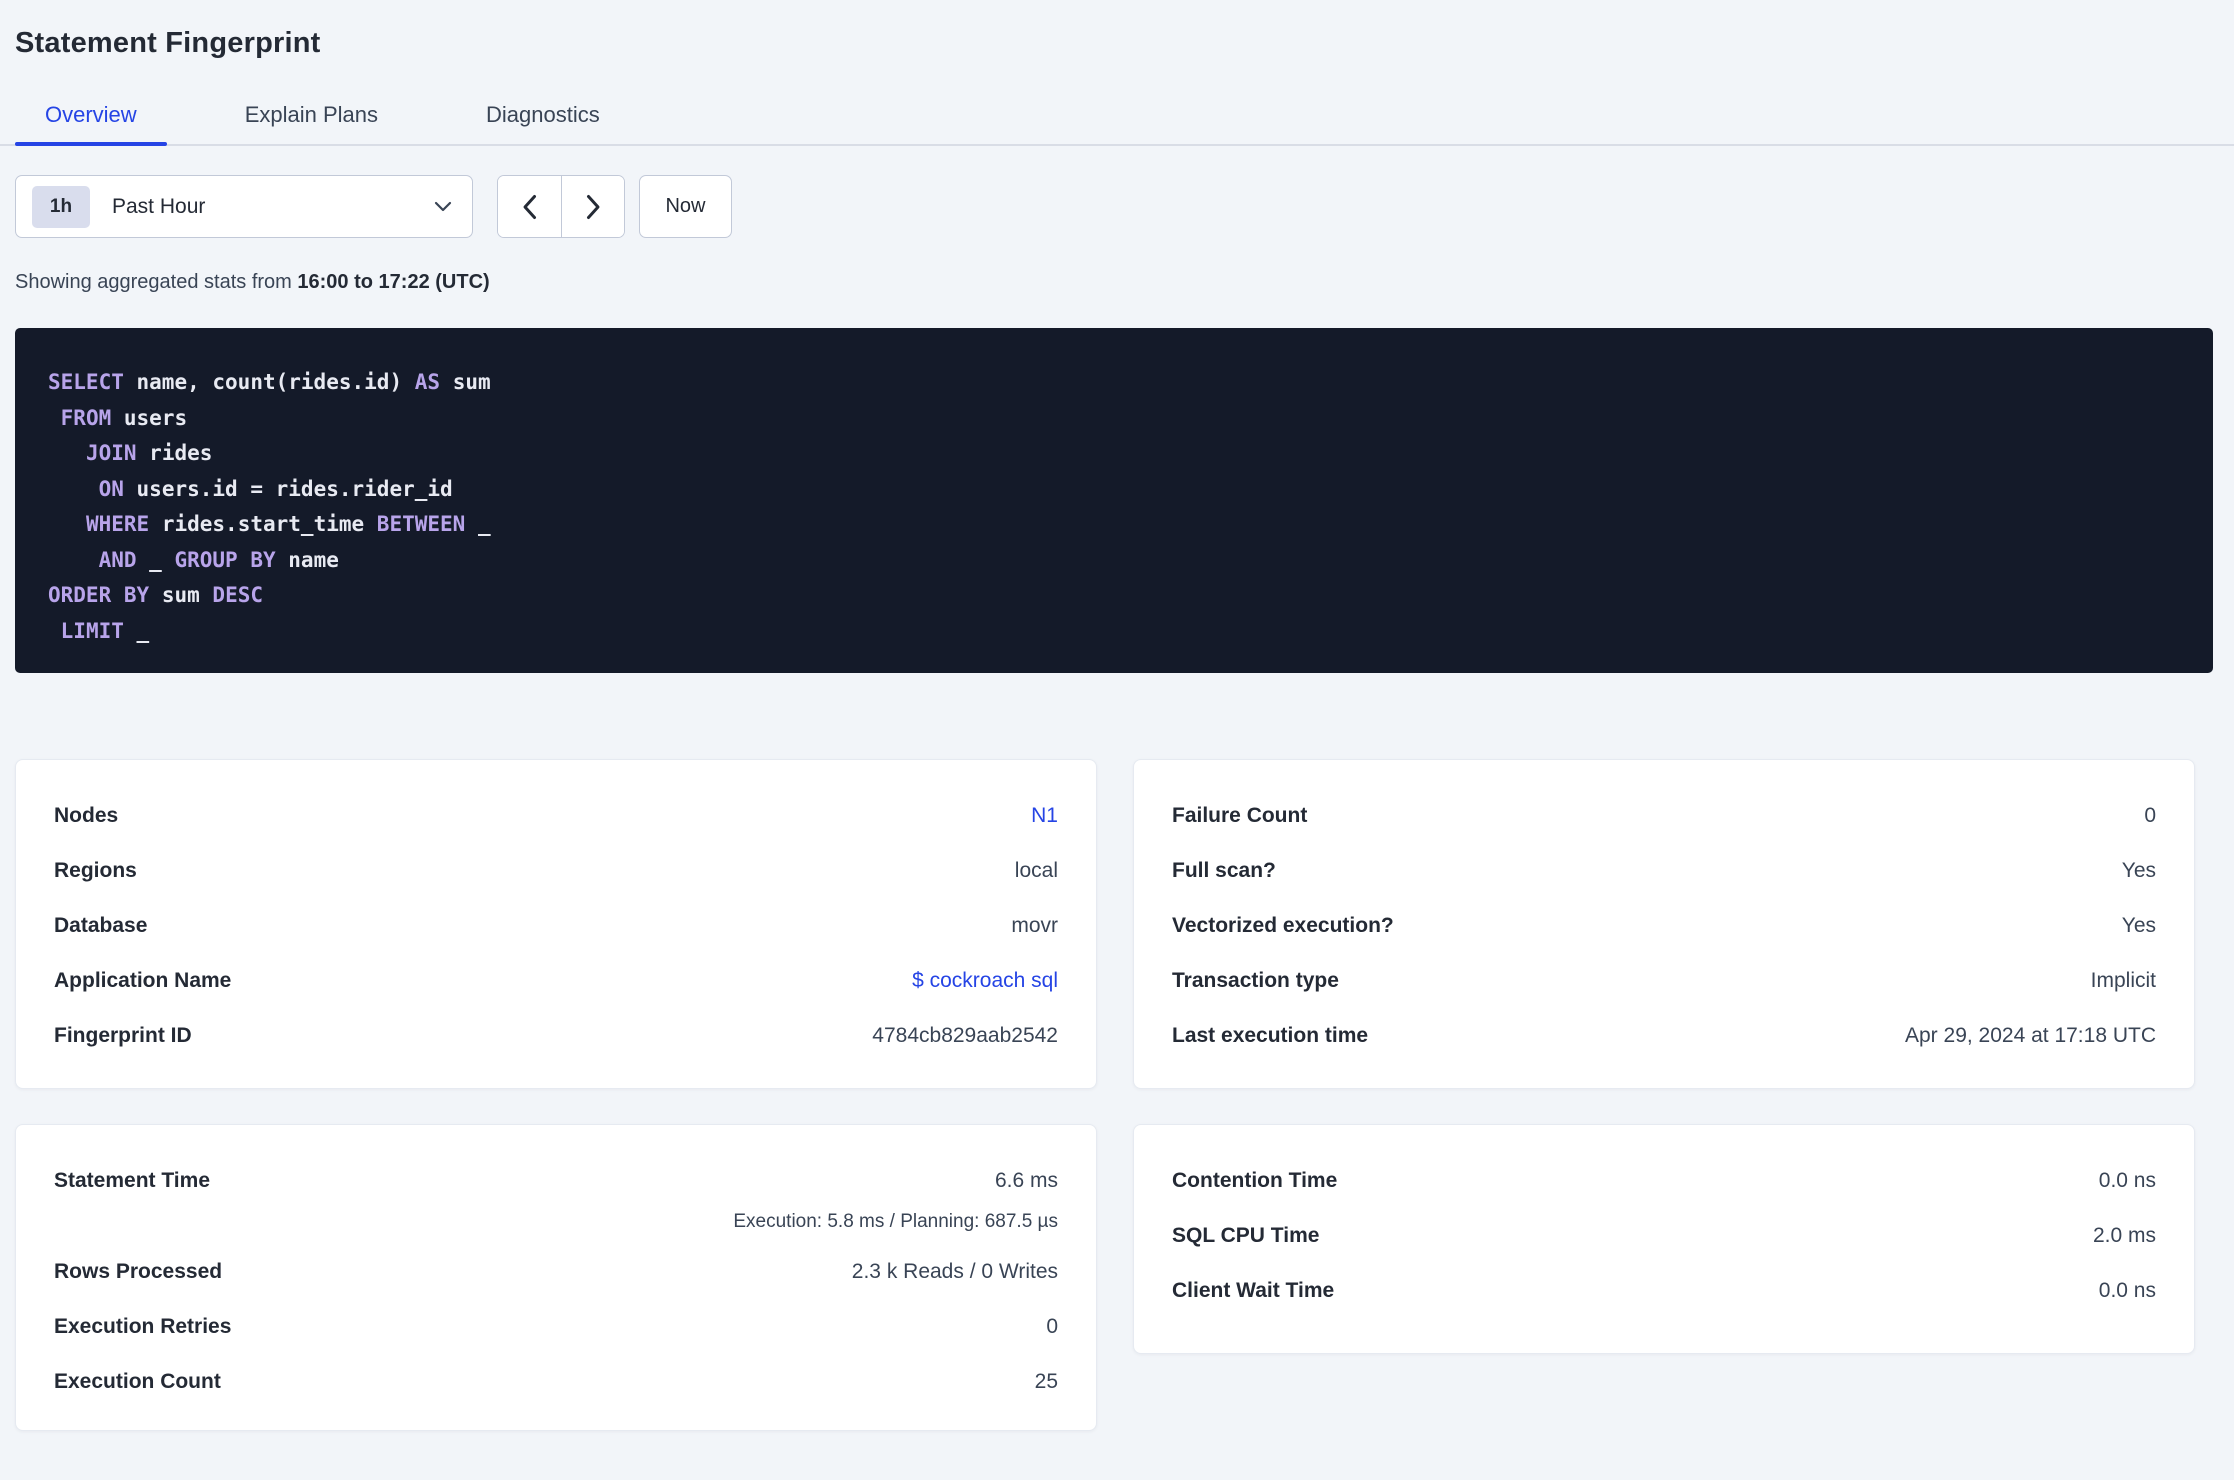 The image size is (2234, 1480). I want to click on stat-label-sql-cpu-time: SQL CPU Time, so click(1246, 1235).